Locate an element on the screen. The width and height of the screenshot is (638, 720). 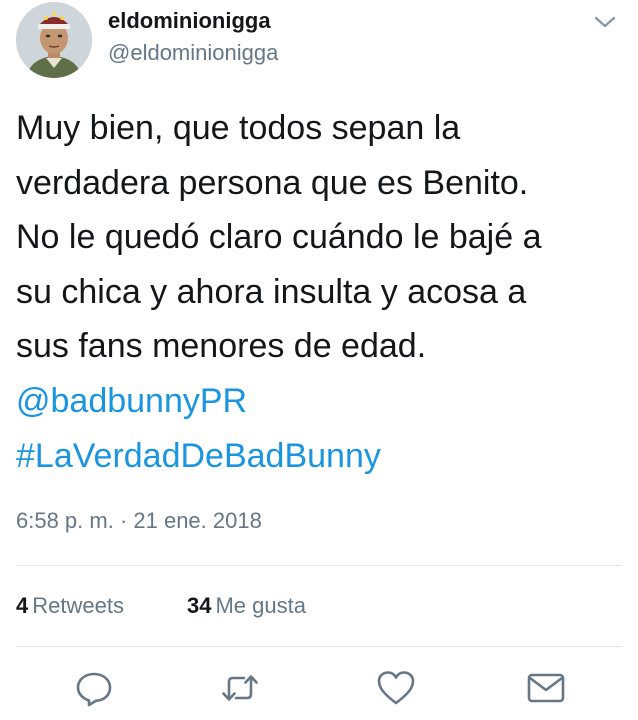
user-avatar-icon is located at coordinates (54, 40).